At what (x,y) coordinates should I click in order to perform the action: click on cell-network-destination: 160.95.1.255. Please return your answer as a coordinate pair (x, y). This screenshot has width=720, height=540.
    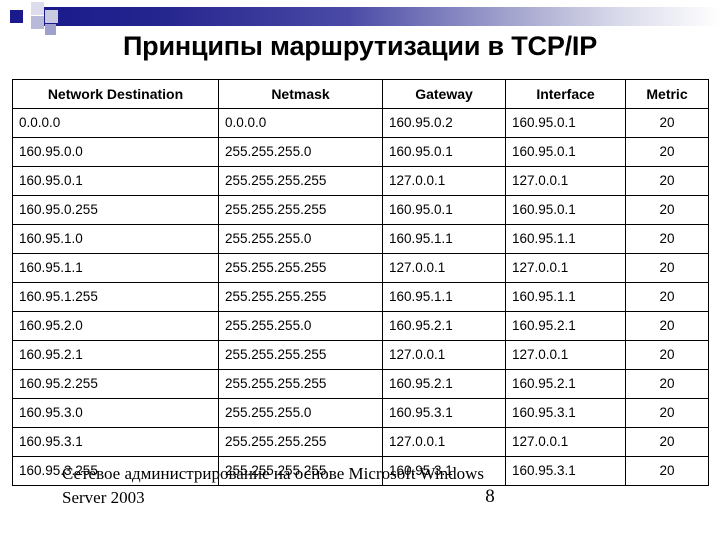
    Looking at the image, I should click on (115, 297).